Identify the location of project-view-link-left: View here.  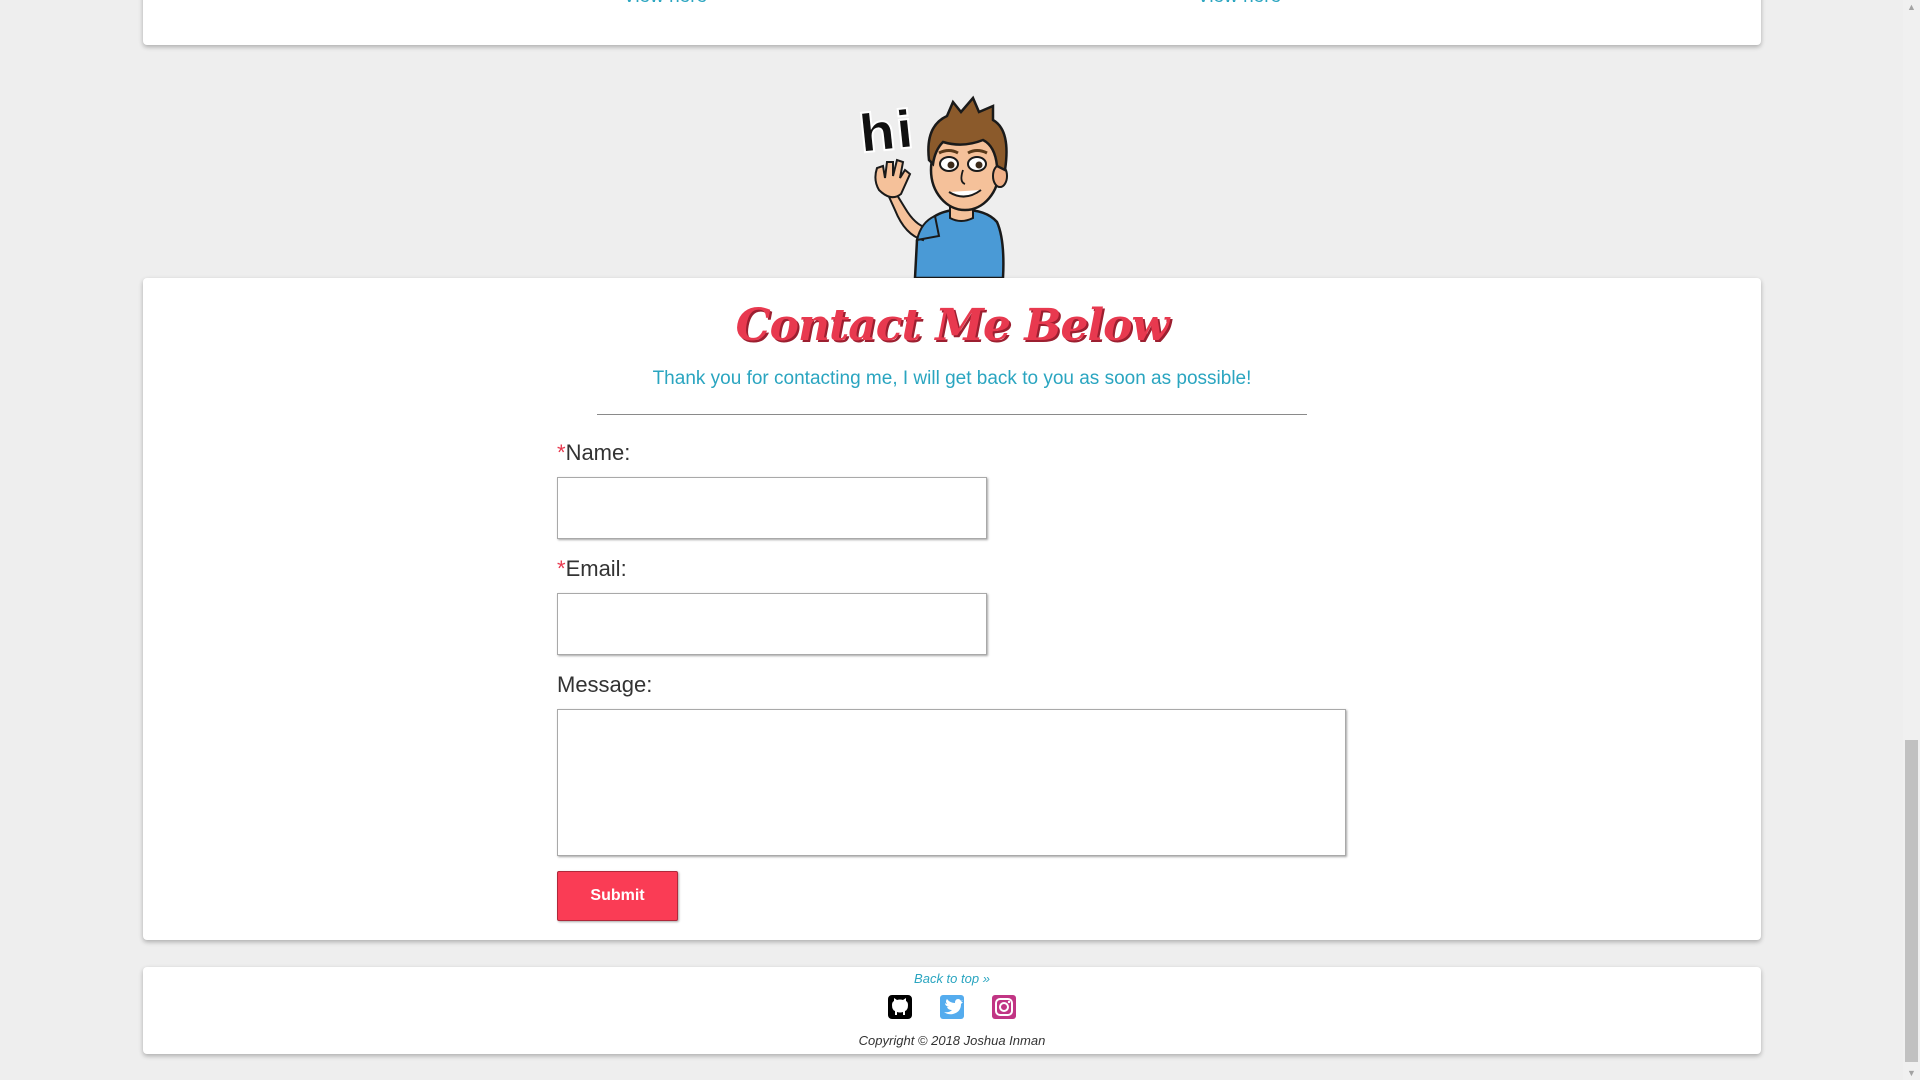
(665, 4).